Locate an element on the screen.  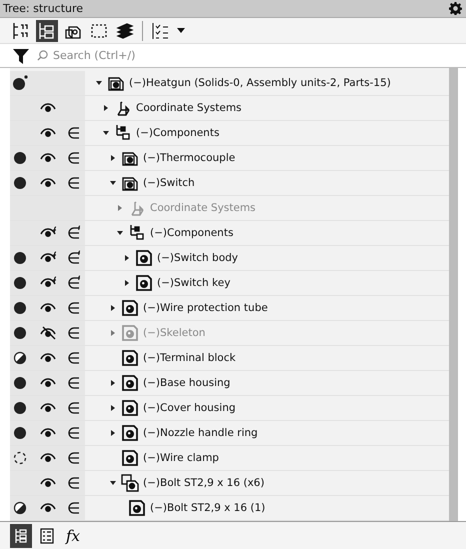
tree-item: (−)Terminal block is located at coordinates (189, 358).